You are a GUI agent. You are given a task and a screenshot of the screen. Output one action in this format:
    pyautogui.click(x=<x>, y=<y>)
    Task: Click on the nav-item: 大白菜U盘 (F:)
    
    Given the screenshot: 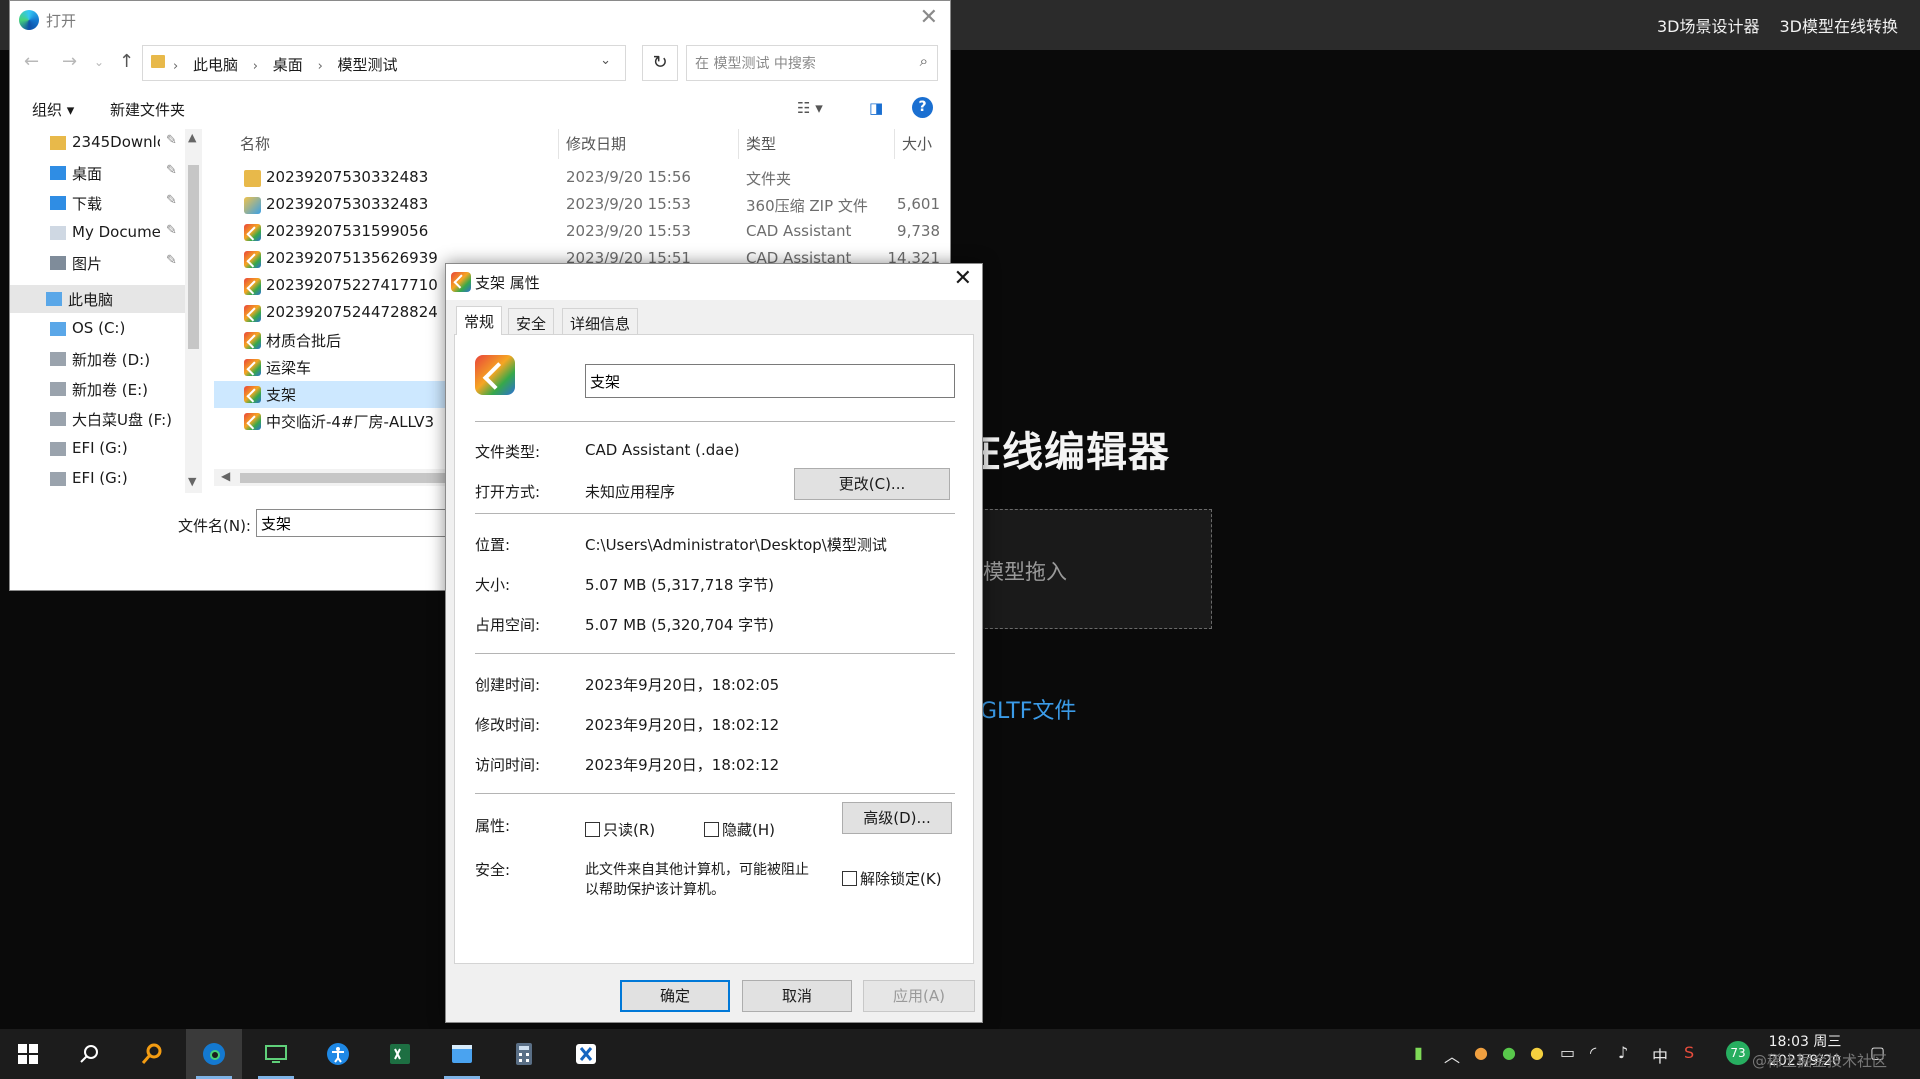 What is the action you would take?
    pyautogui.click(x=101, y=419)
    